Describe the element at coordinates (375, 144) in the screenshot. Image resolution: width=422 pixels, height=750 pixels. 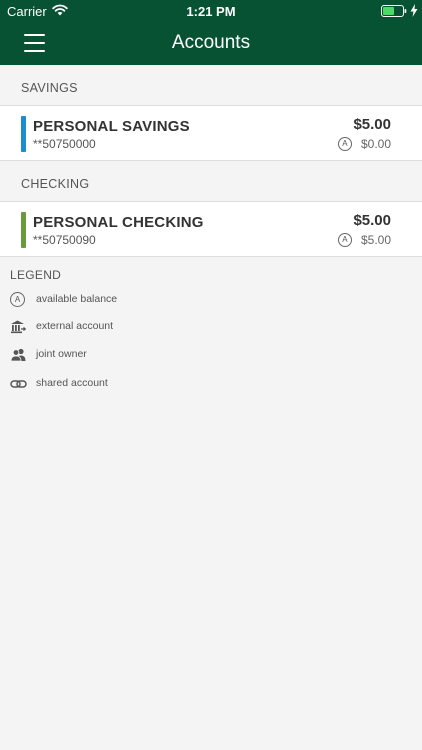
I see `available-amount: $0.00` at that location.